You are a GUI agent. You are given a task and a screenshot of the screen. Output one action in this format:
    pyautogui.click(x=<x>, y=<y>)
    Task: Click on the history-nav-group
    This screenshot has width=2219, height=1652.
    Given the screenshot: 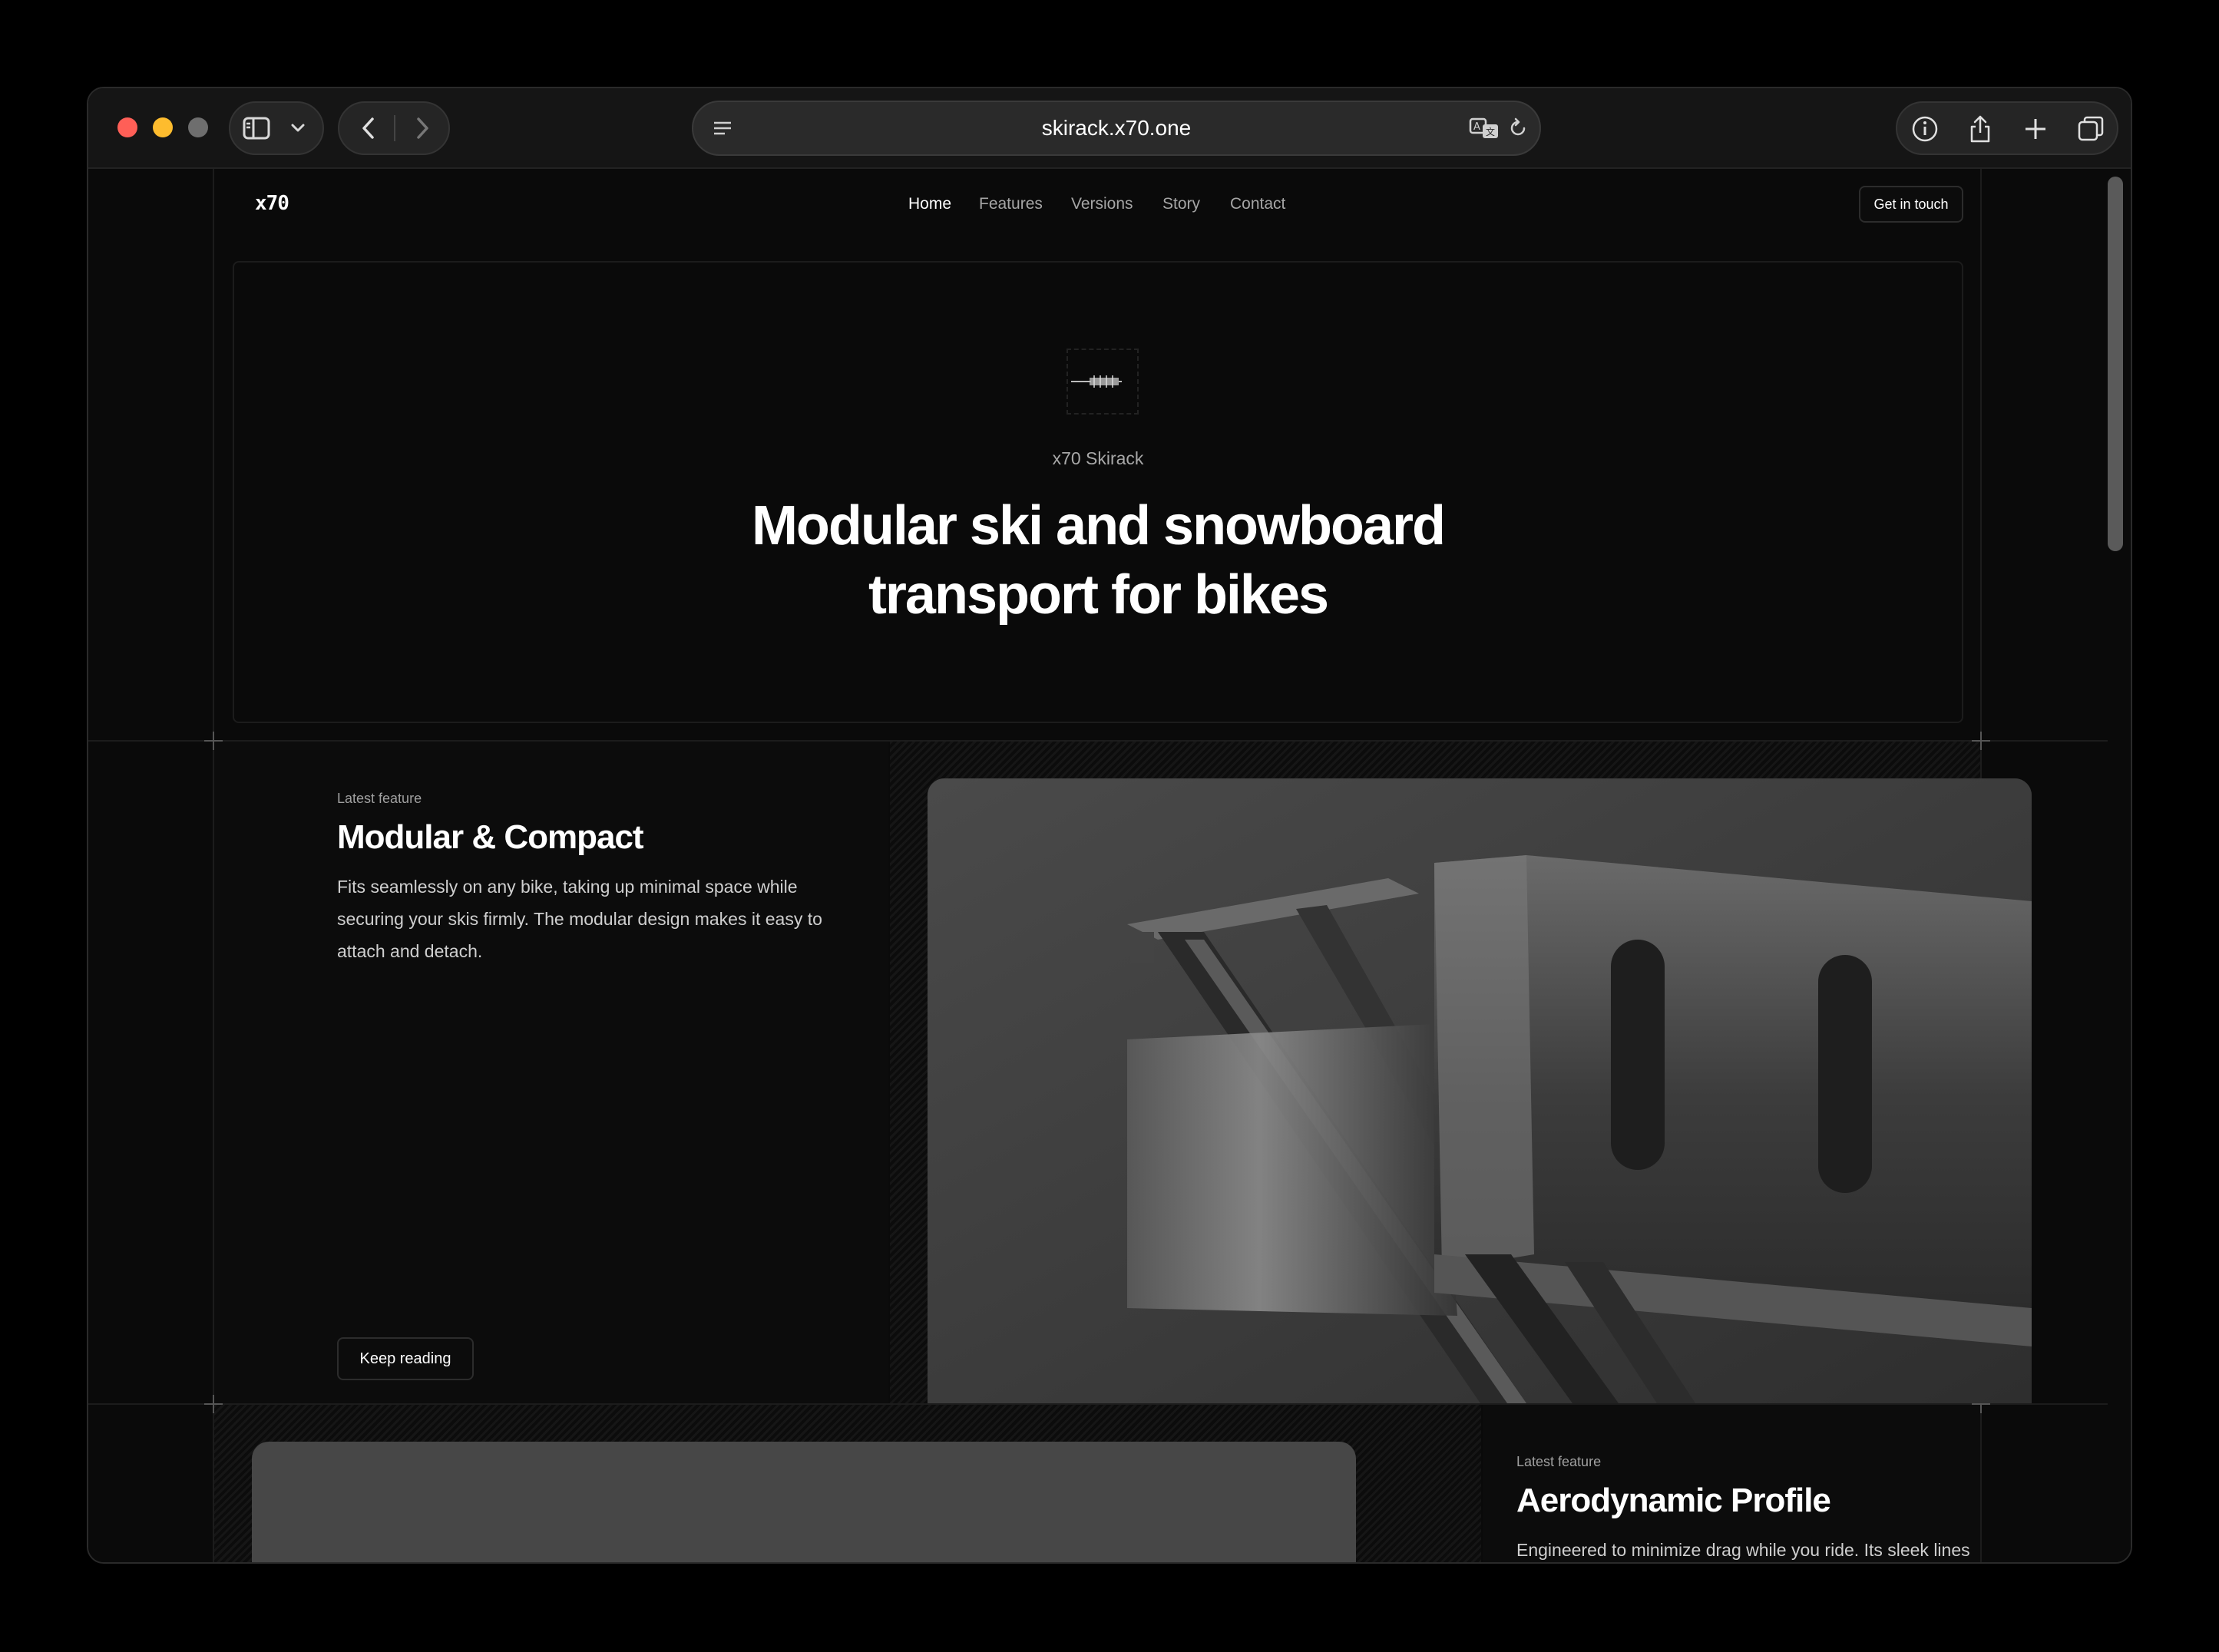 What is the action you would take?
    pyautogui.click(x=394, y=128)
    